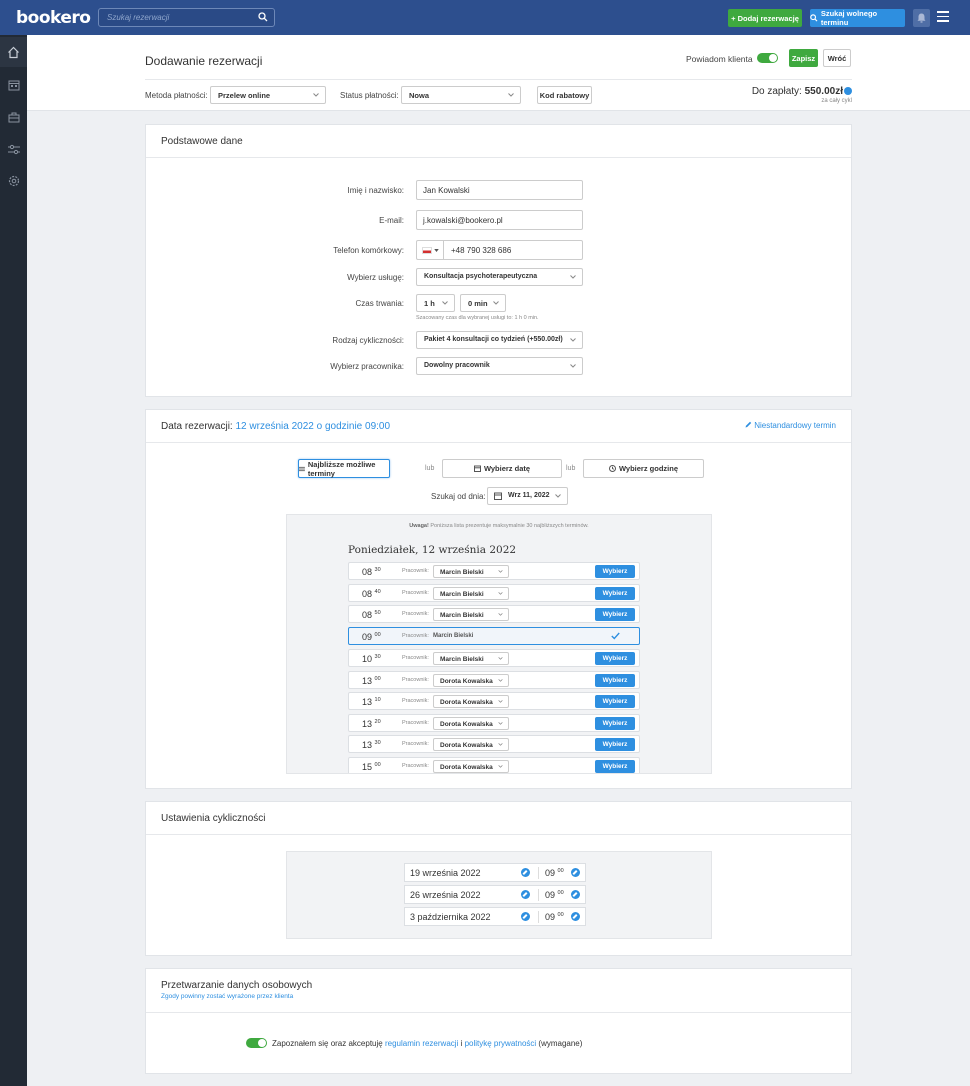 The height and width of the screenshot is (1086, 970). I want to click on slot-time: 15 00, so click(371, 766).